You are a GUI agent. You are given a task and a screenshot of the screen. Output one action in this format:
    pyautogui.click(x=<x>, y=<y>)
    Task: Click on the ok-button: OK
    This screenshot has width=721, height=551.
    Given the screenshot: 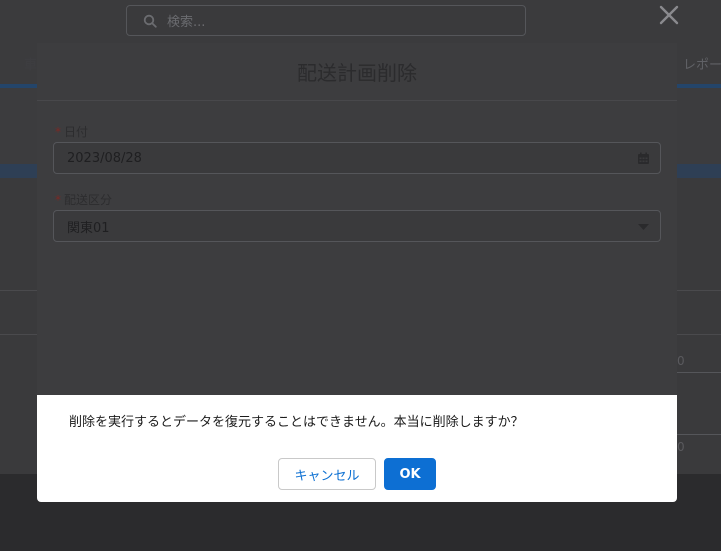 What is the action you would take?
    pyautogui.click(x=410, y=474)
    